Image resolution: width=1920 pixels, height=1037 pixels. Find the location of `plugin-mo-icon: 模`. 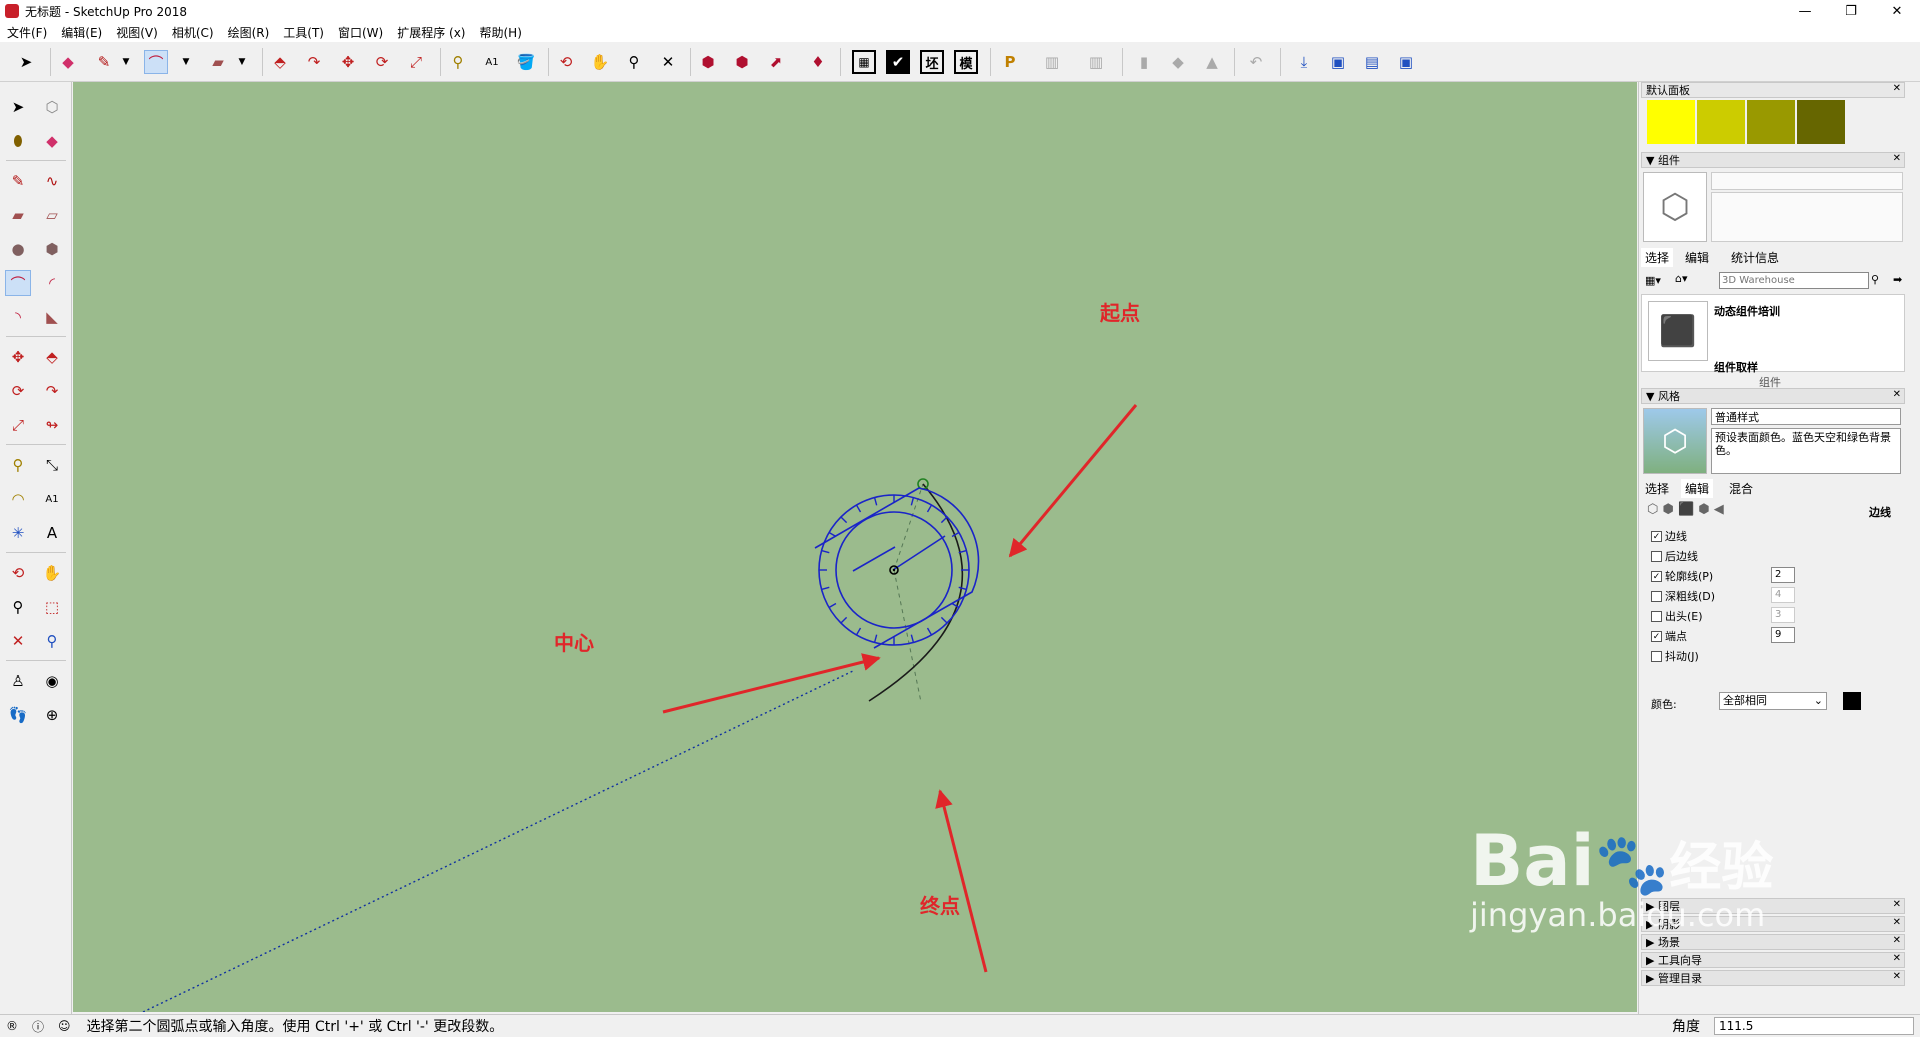

plugin-mo-icon: 模 is located at coordinates (966, 62).